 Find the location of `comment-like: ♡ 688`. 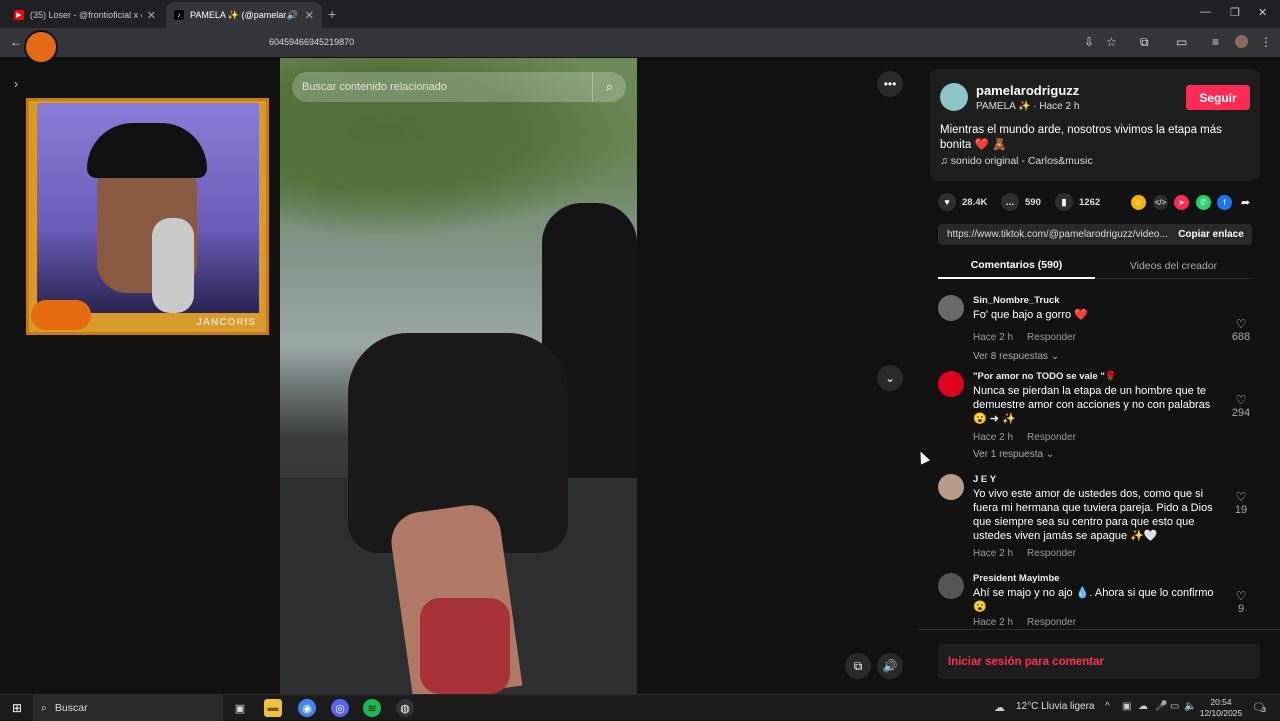

comment-like: ♡ 688 is located at coordinates (1241, 330).